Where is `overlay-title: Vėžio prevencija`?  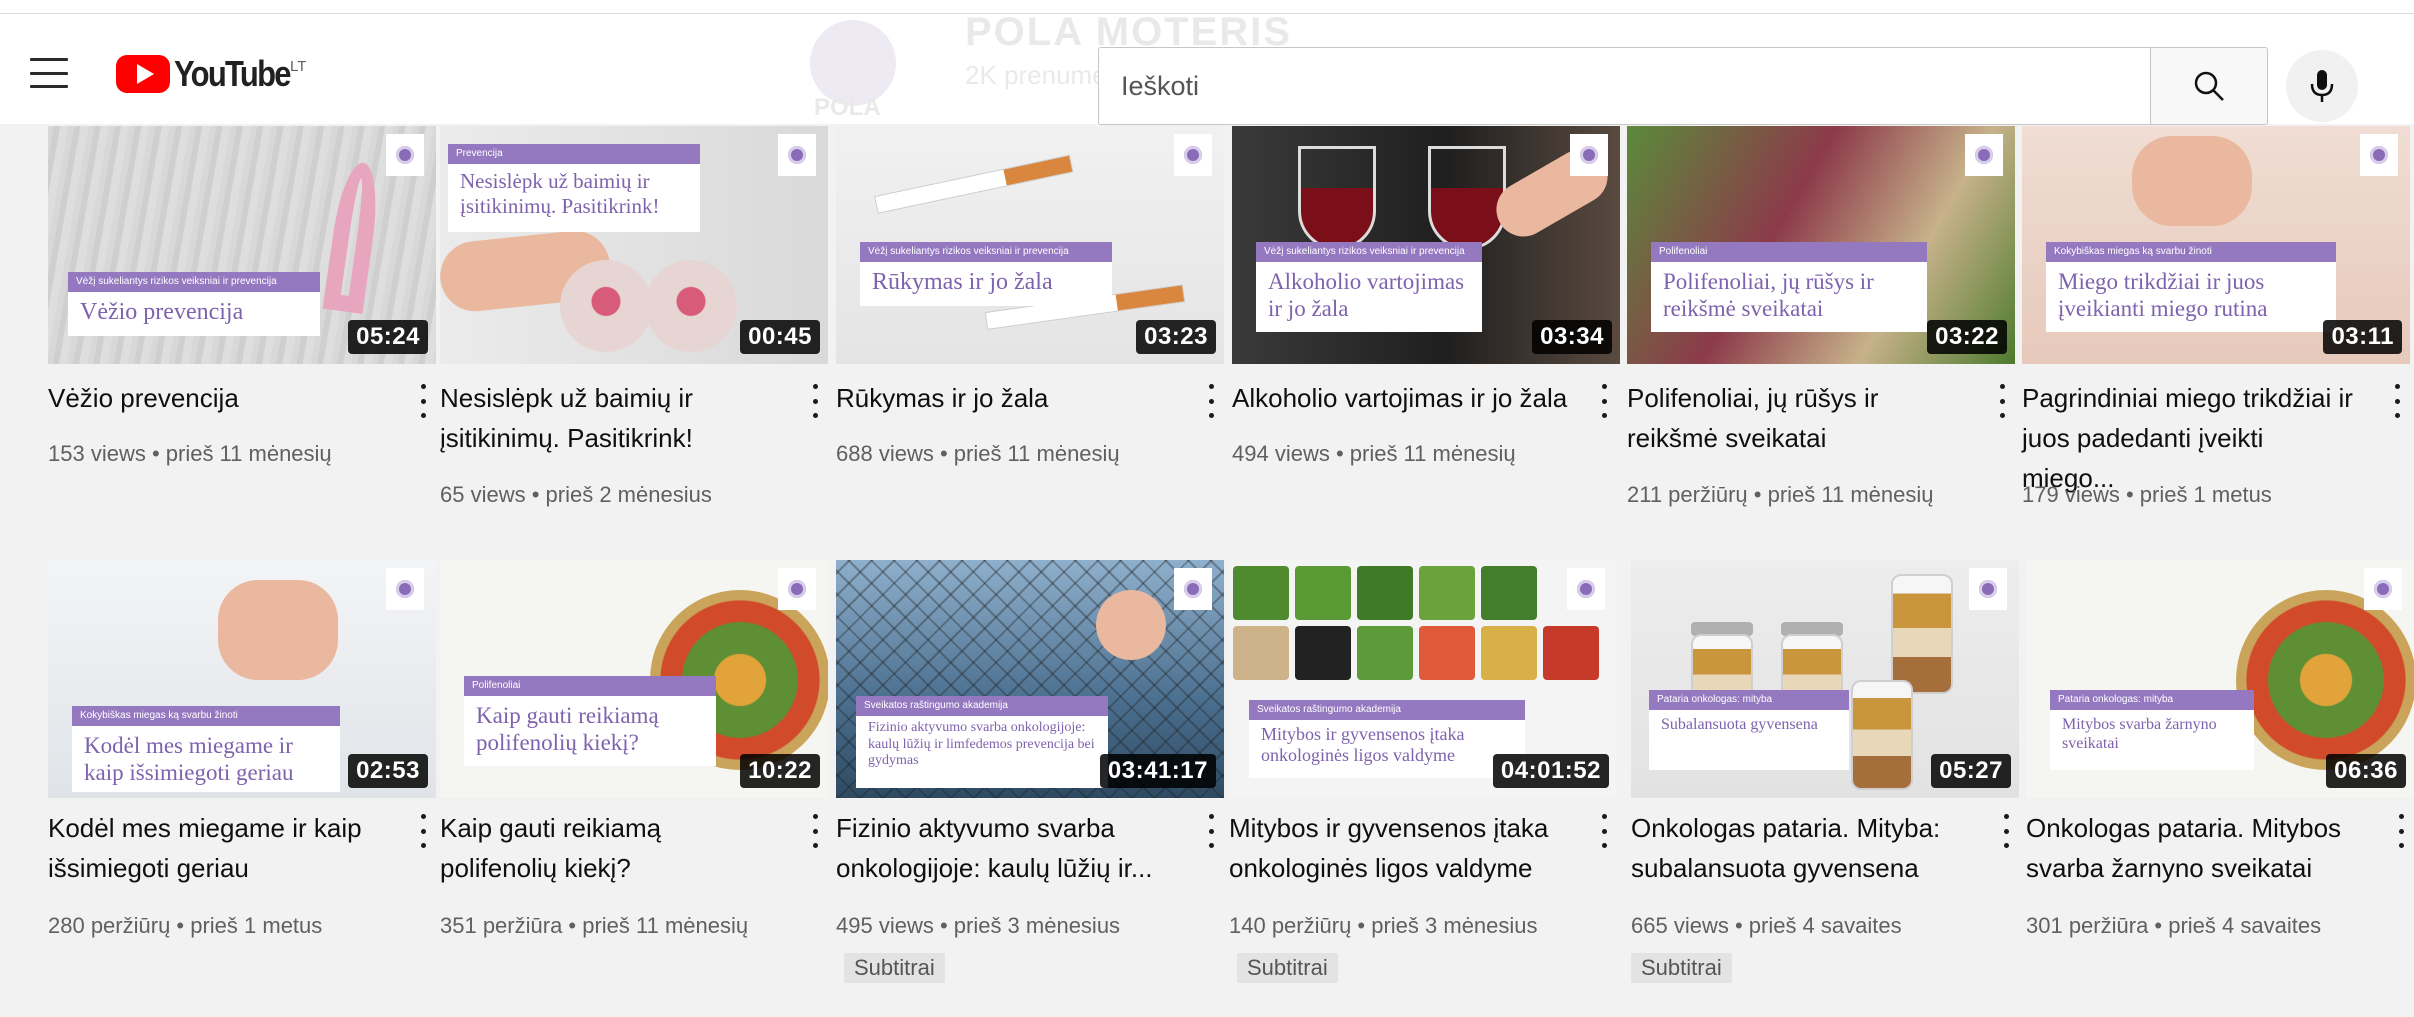 overlay-title: Vėžio prevencija is located at coordinates (162, 312).